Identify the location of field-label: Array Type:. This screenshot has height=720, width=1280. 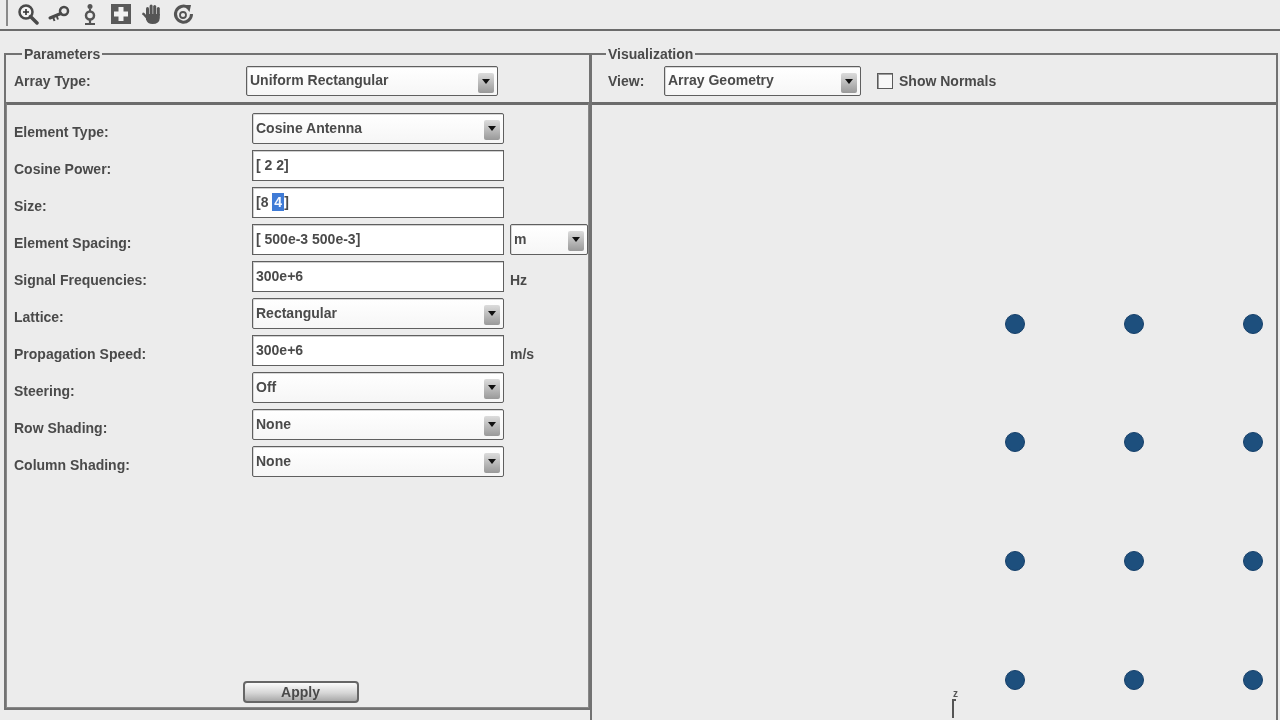
(53, 81).